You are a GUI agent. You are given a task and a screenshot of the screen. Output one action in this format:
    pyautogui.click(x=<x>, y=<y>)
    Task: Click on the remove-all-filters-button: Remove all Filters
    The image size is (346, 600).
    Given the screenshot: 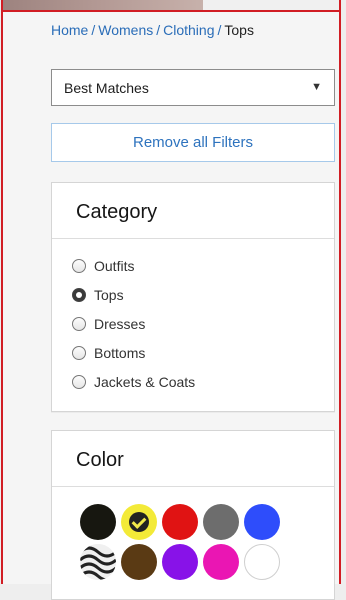 What is the action you would take?
    pyautogui.click(x=193, y=142)
    